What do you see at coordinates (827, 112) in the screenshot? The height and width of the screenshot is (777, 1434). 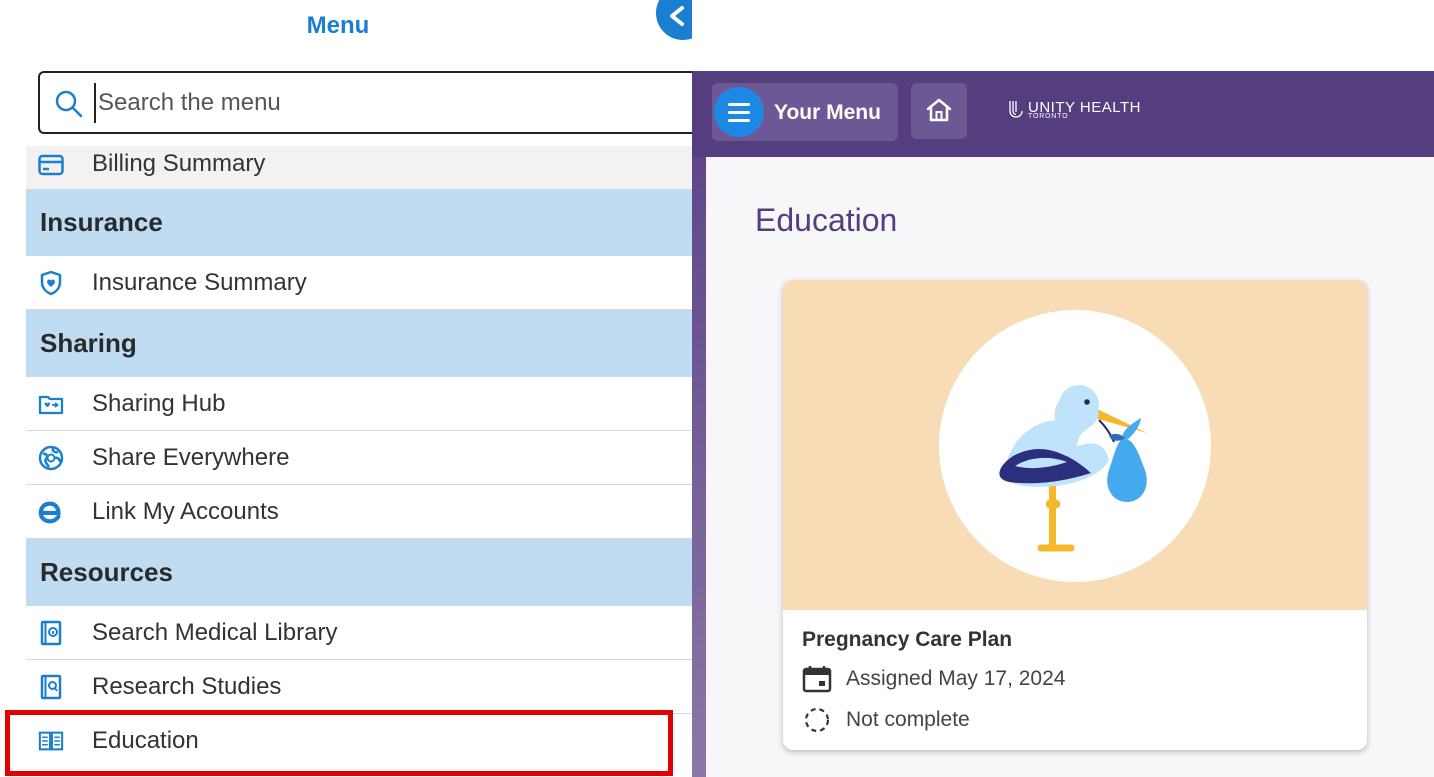 I see `your-menu-label: Your Menu` at bounding box center [827, 112].